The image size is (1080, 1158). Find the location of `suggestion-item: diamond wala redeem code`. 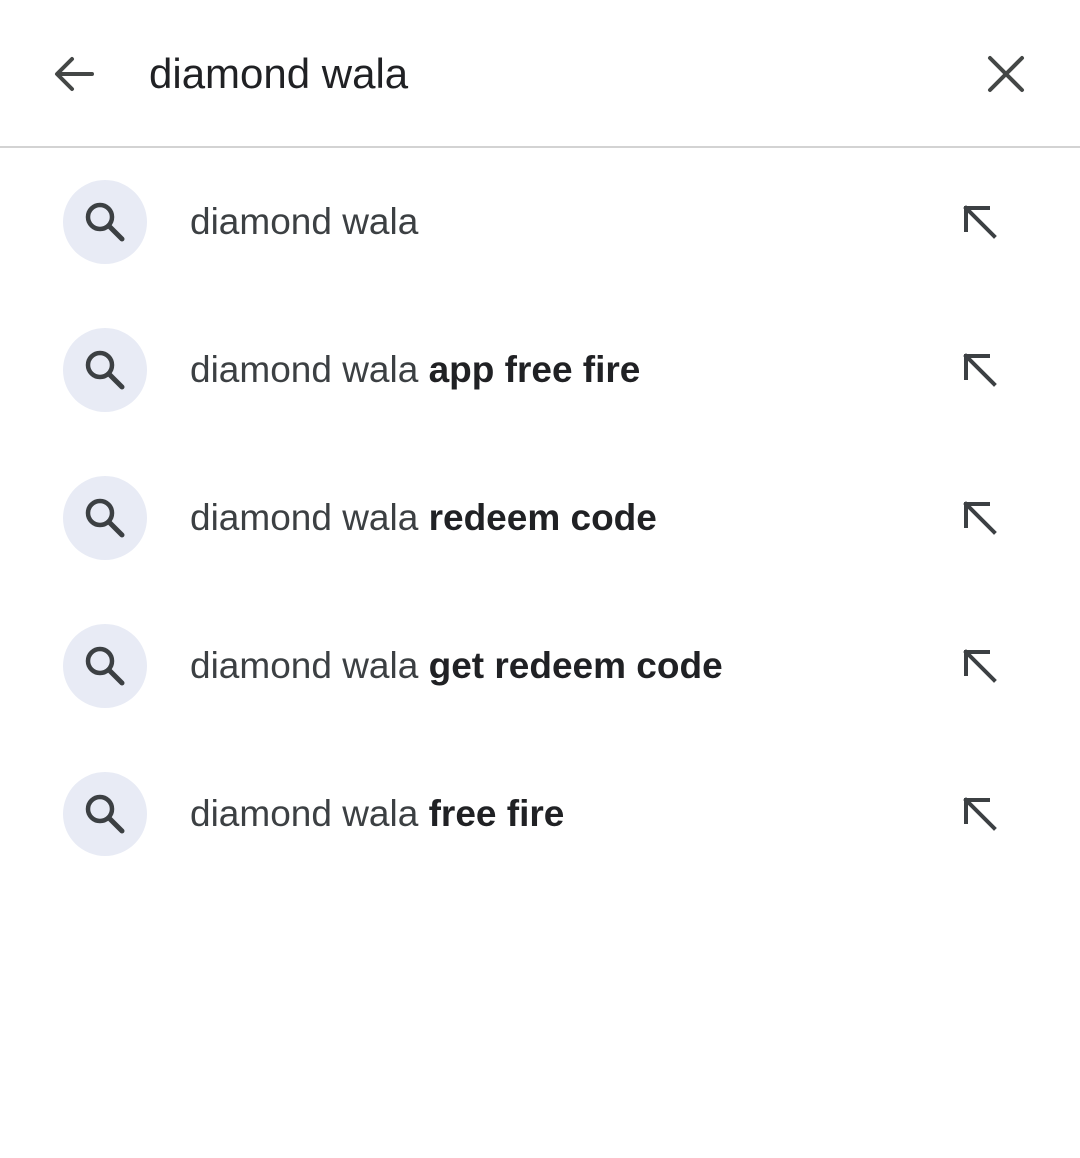

suggestion-item: diamond wala redeem code is located at coordinates (540, 518).